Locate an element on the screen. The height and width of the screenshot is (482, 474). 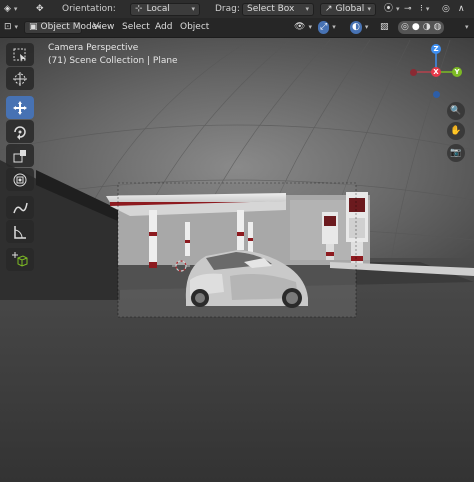
tool-transform is located at coordinates (20, 179).